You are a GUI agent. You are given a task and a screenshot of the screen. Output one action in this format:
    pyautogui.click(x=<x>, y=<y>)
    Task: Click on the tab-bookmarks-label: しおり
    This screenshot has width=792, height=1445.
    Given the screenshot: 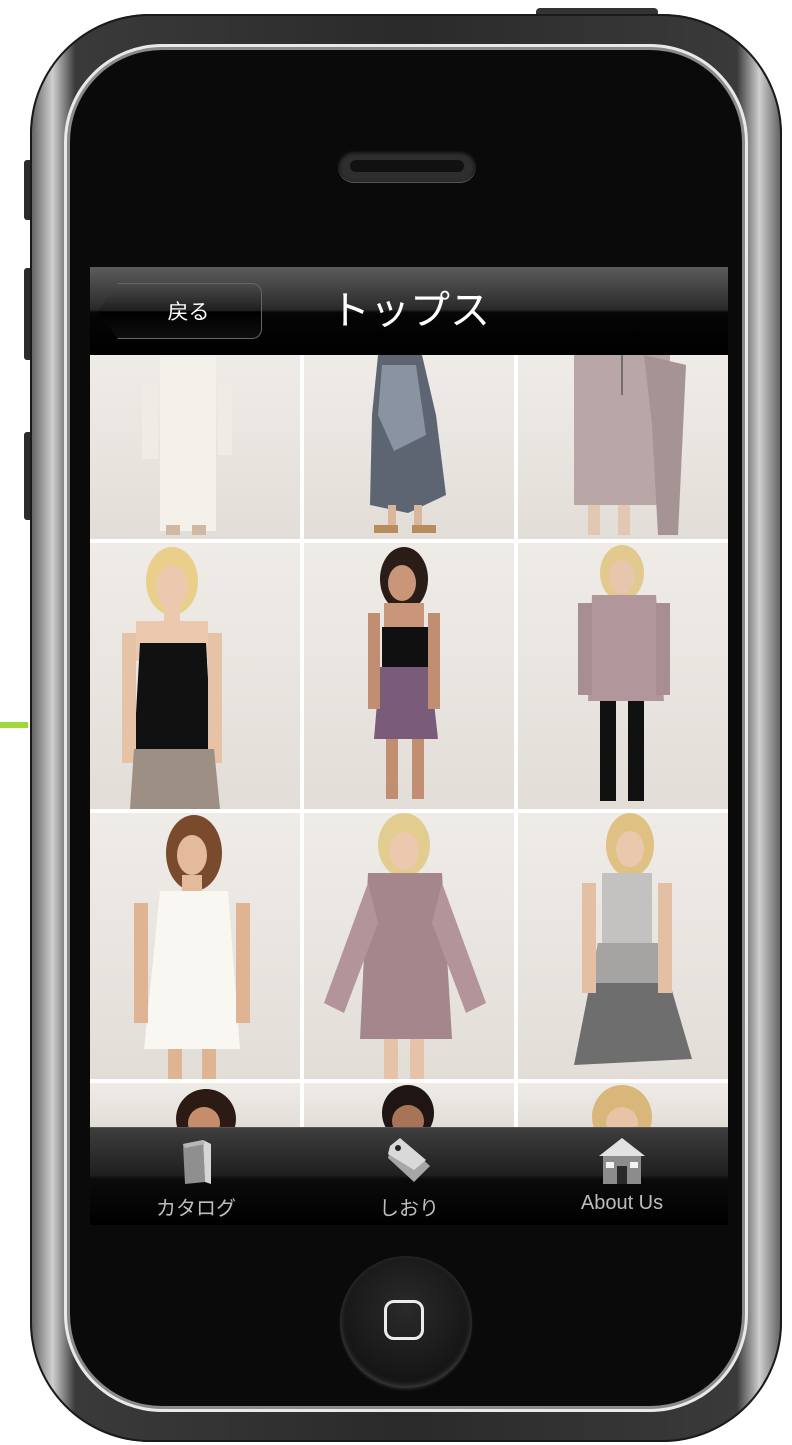 What is the action you would take?
    pyautogui.click(x=409, y=1209)
    